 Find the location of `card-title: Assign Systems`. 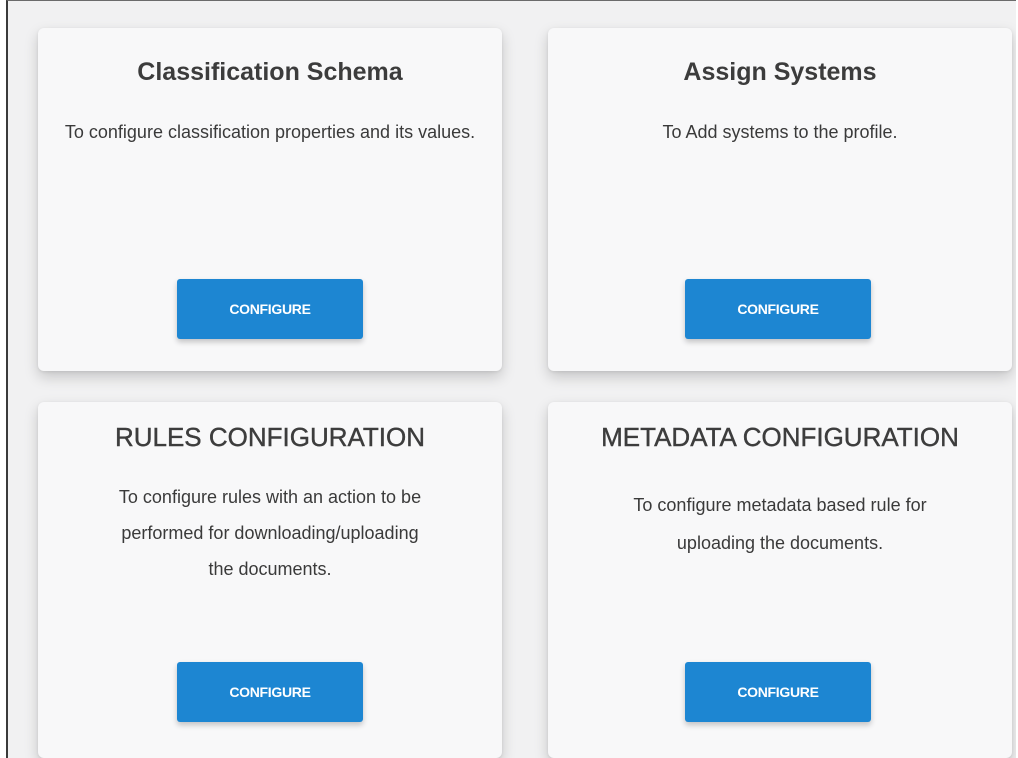

card-title: Assign Systems is located at coordinates (780, 72).